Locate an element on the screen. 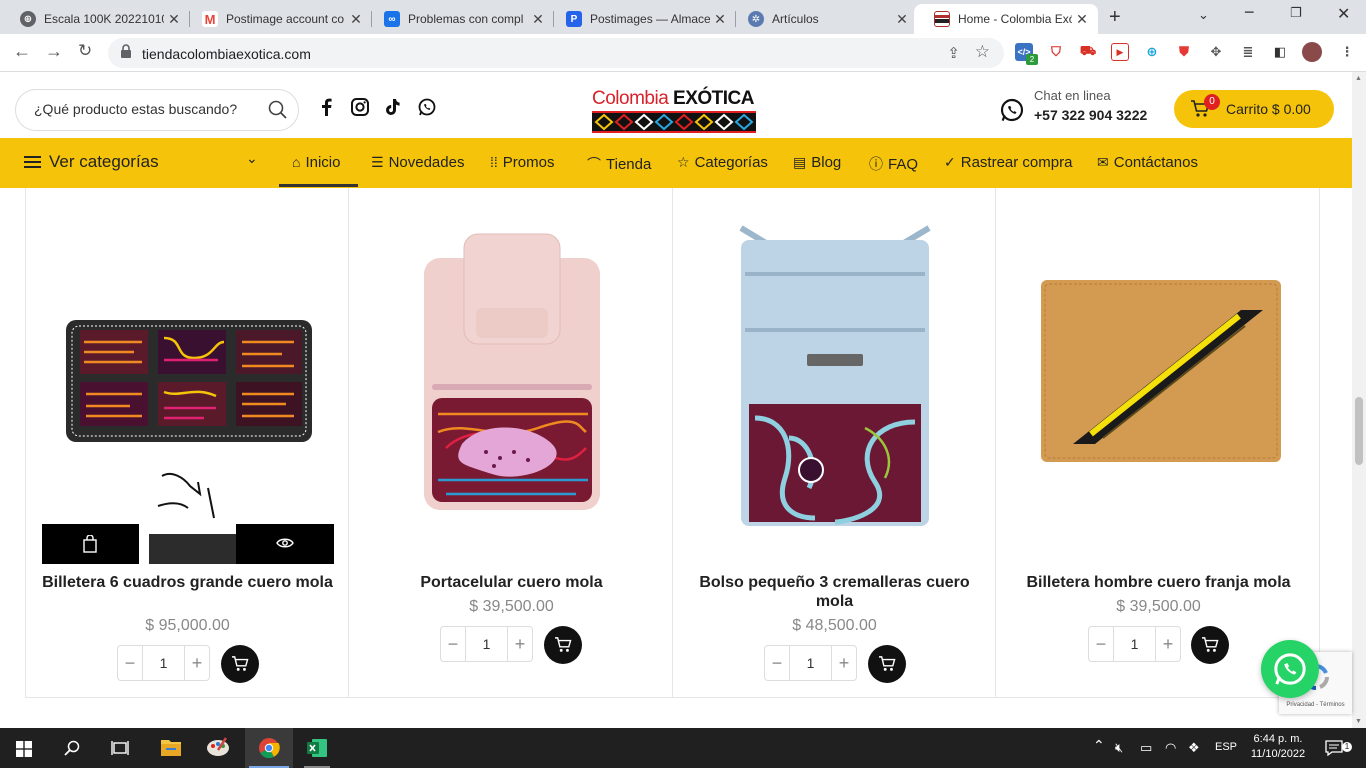 This screenshot has height=768, width=1366. scroll-up-arrow-icon: ▲ is located at coordinates (1358, 78).